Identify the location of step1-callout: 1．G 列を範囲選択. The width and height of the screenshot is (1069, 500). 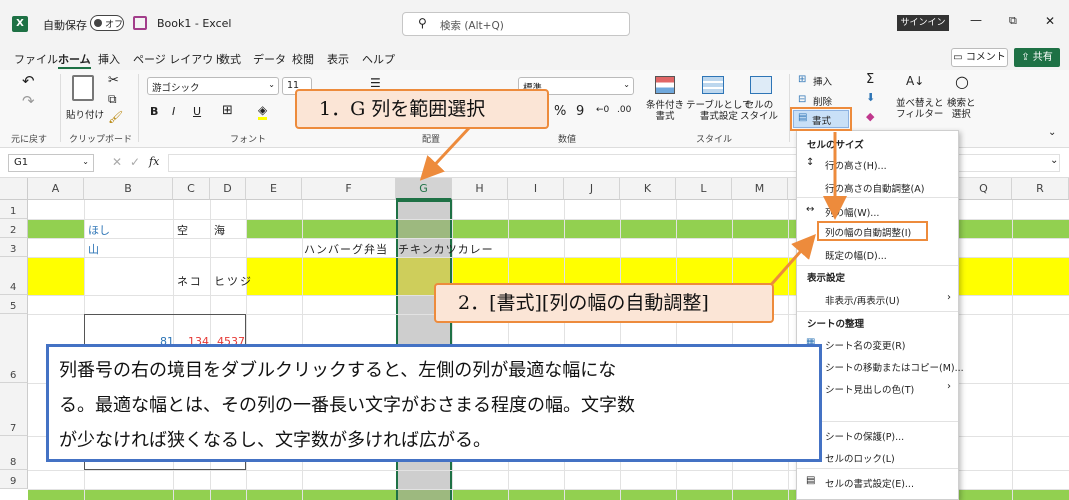
(422, 109).